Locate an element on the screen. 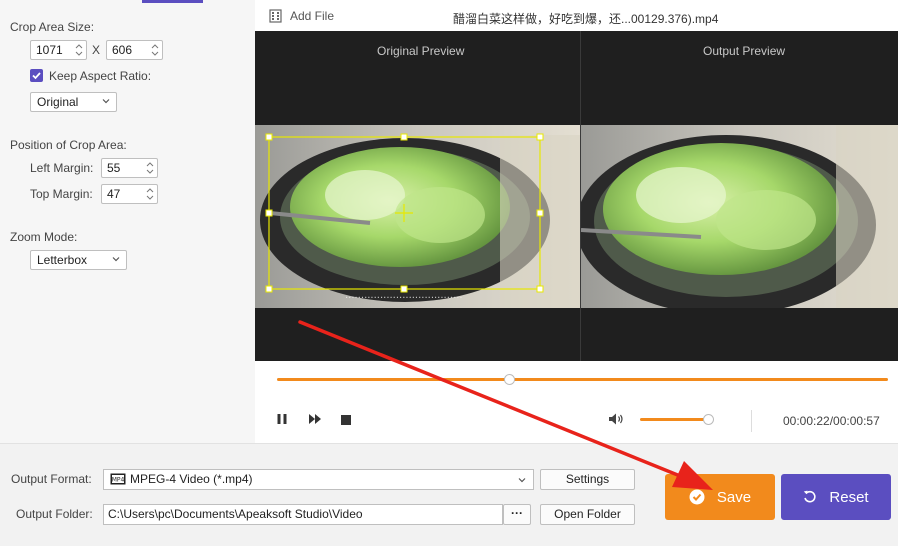 The image size is (898, 546). progress-slider is located at coordinates (582, 379).